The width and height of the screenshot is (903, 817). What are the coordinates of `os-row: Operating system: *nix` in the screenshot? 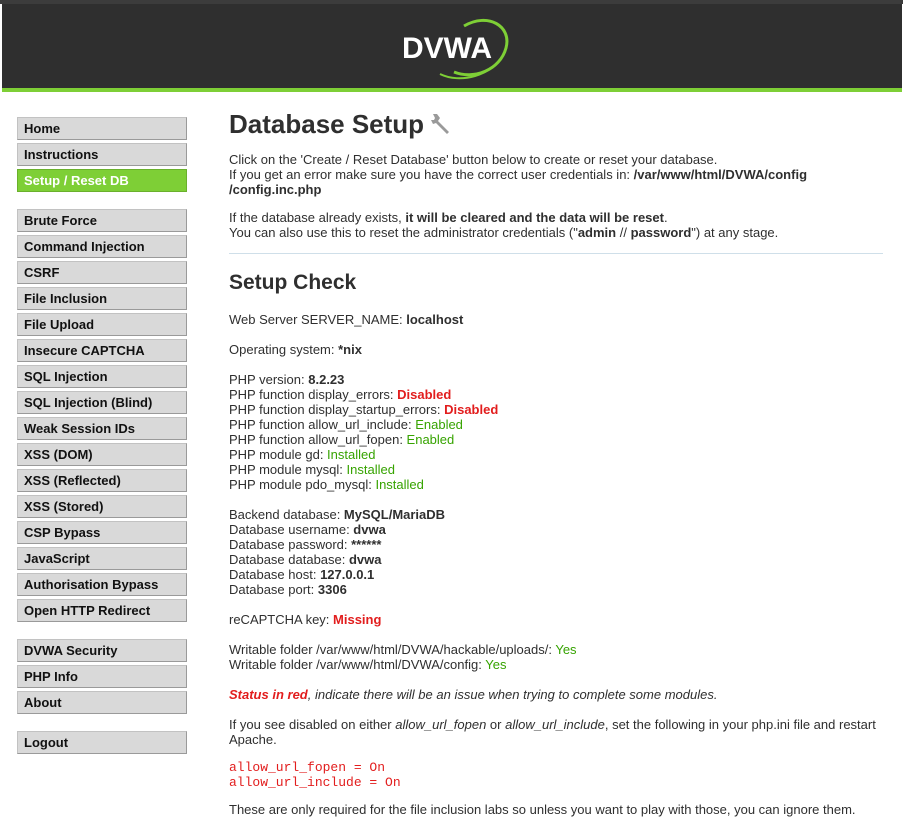 It's located at (295, 349).